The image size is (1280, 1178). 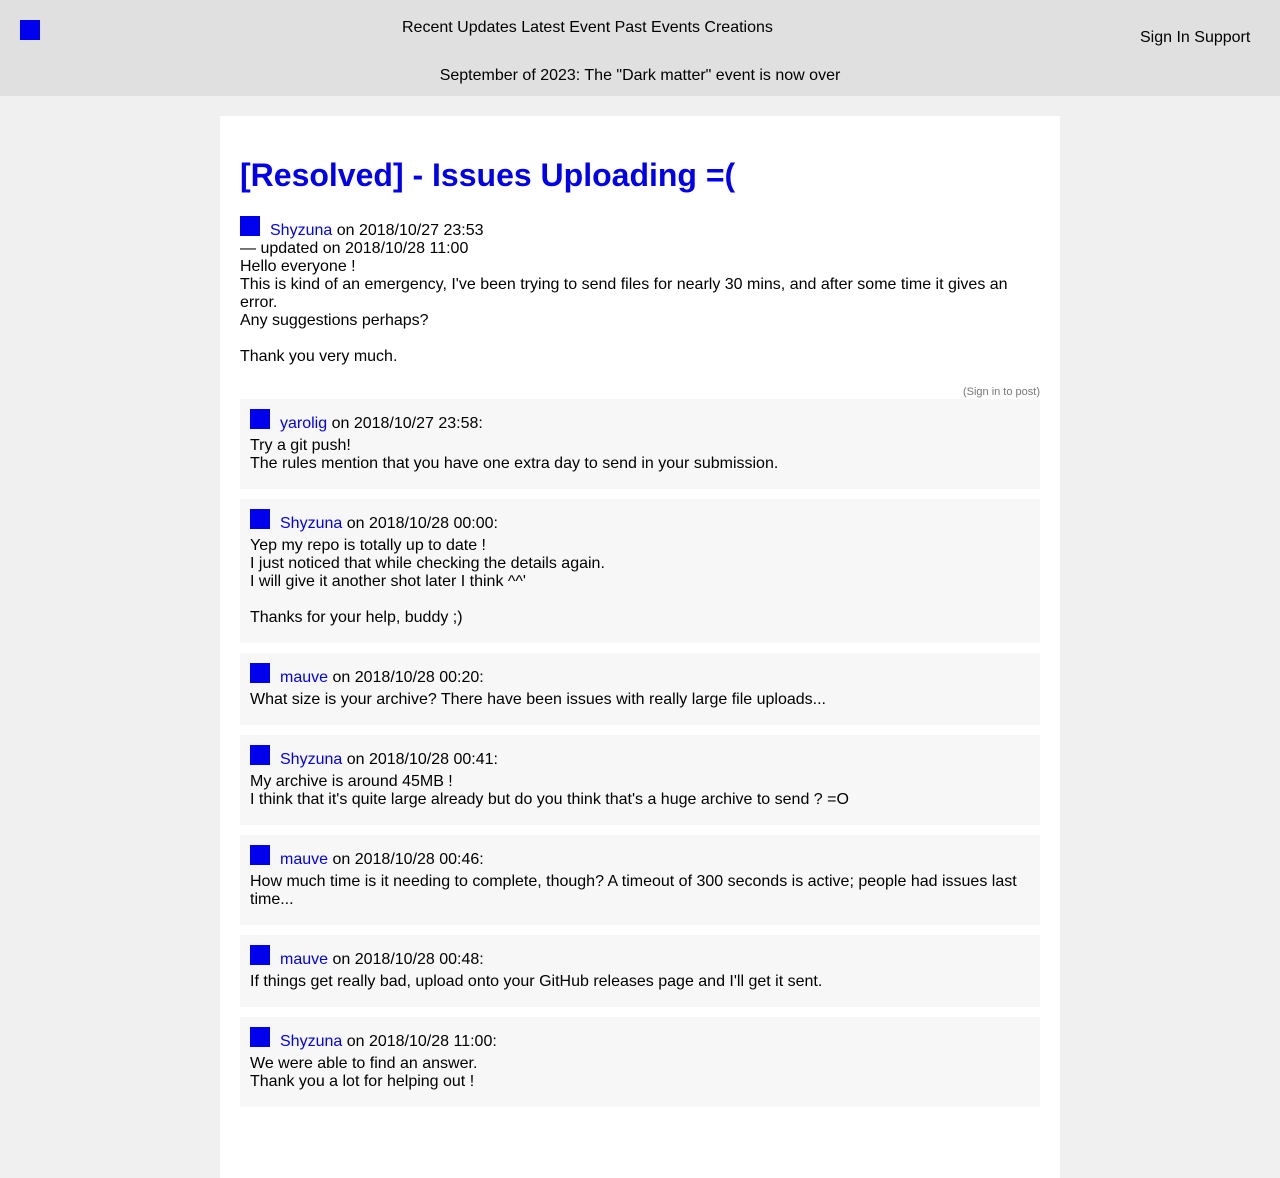 I want to click on comment-header: mauve on 2018/10/28 00:48:, so click(x=640, y=957).